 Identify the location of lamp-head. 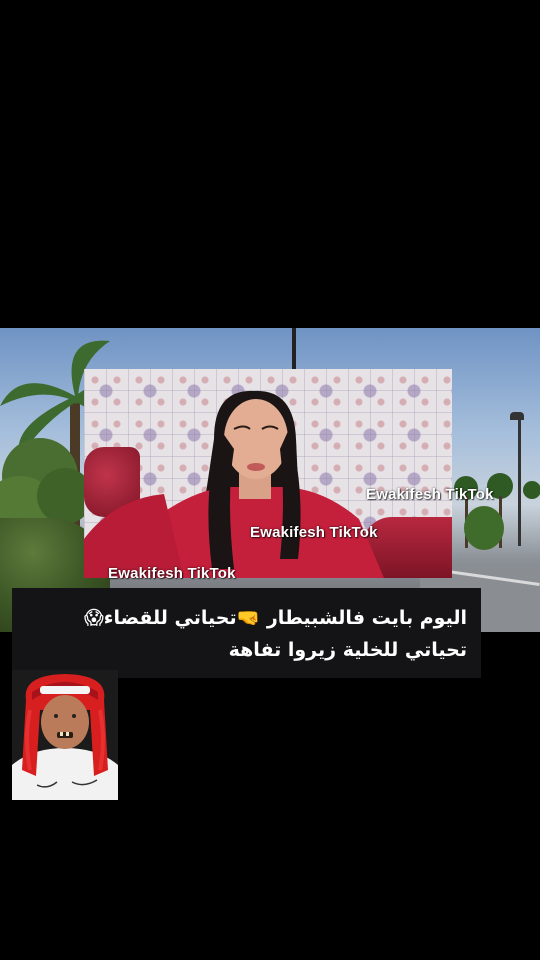
(517, 416).